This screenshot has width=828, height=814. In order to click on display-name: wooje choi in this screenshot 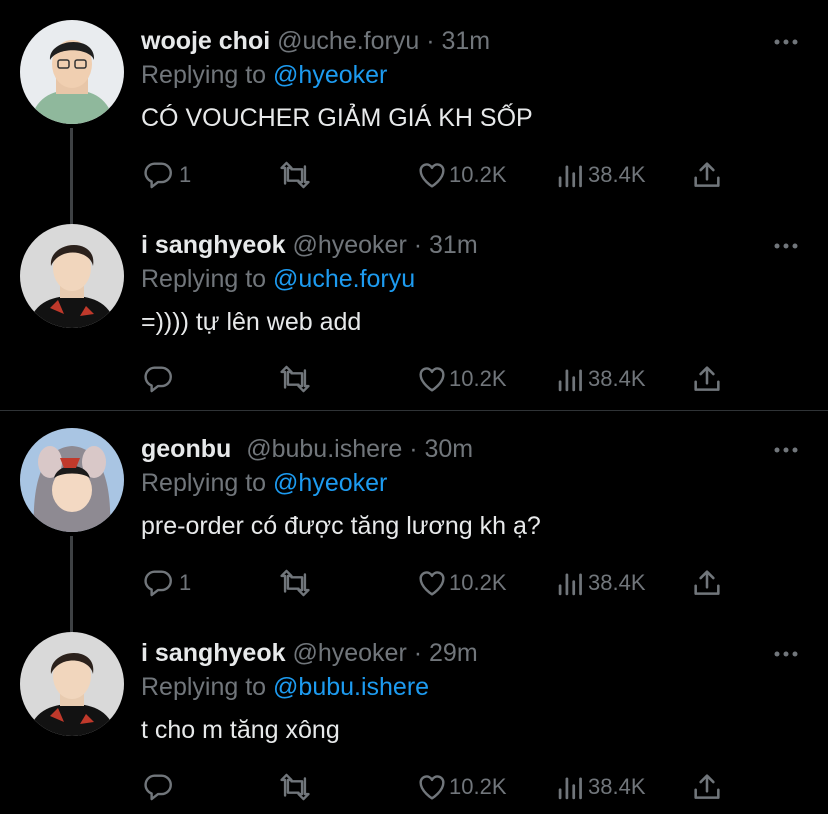, I will do `click(205, 41)`.